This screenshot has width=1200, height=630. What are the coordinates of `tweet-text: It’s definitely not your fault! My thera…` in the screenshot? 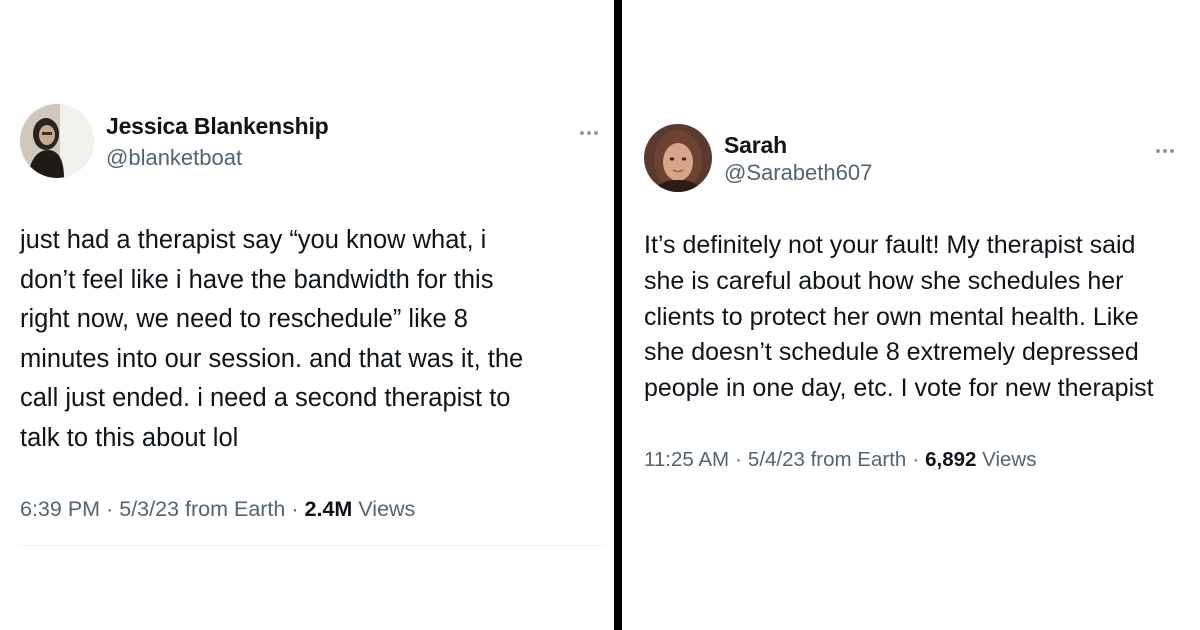 It's located at (899, 317).